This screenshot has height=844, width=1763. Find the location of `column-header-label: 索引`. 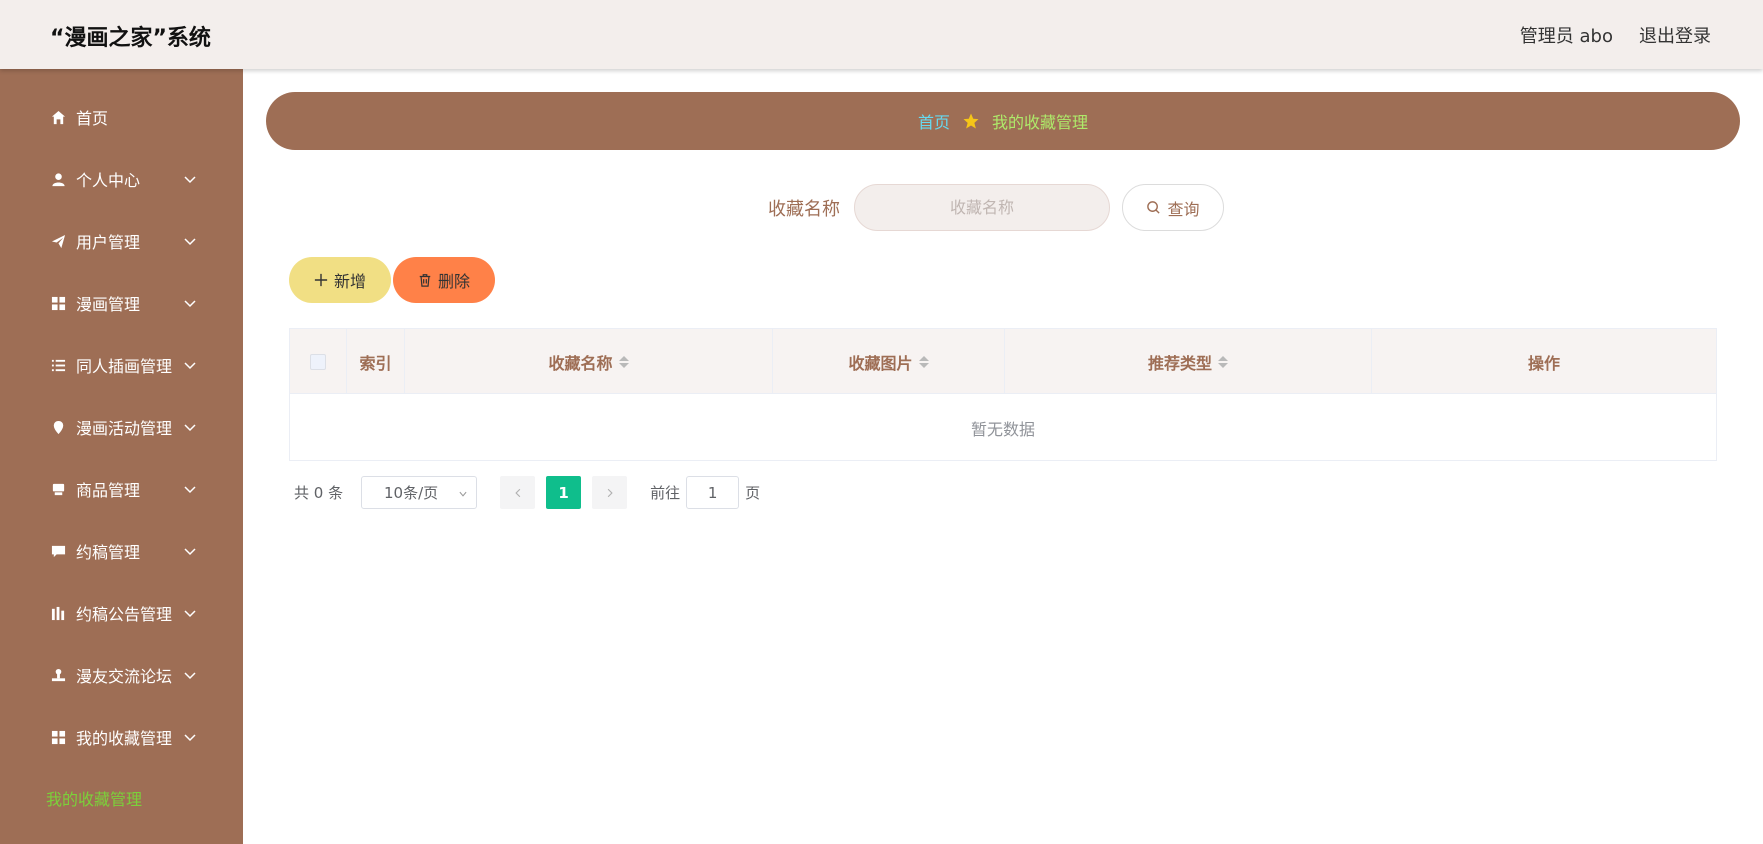

column-header-label: 索引 is located at coordinates (375, 363).